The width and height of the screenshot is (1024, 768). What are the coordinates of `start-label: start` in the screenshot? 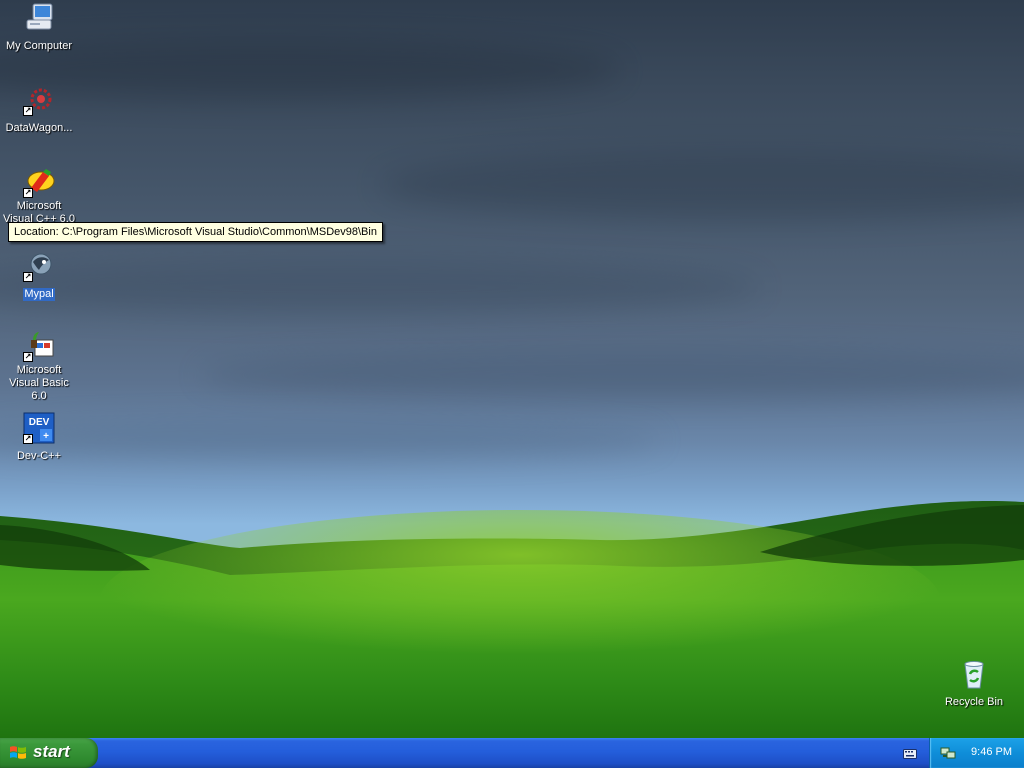 It's located at (51, 751).